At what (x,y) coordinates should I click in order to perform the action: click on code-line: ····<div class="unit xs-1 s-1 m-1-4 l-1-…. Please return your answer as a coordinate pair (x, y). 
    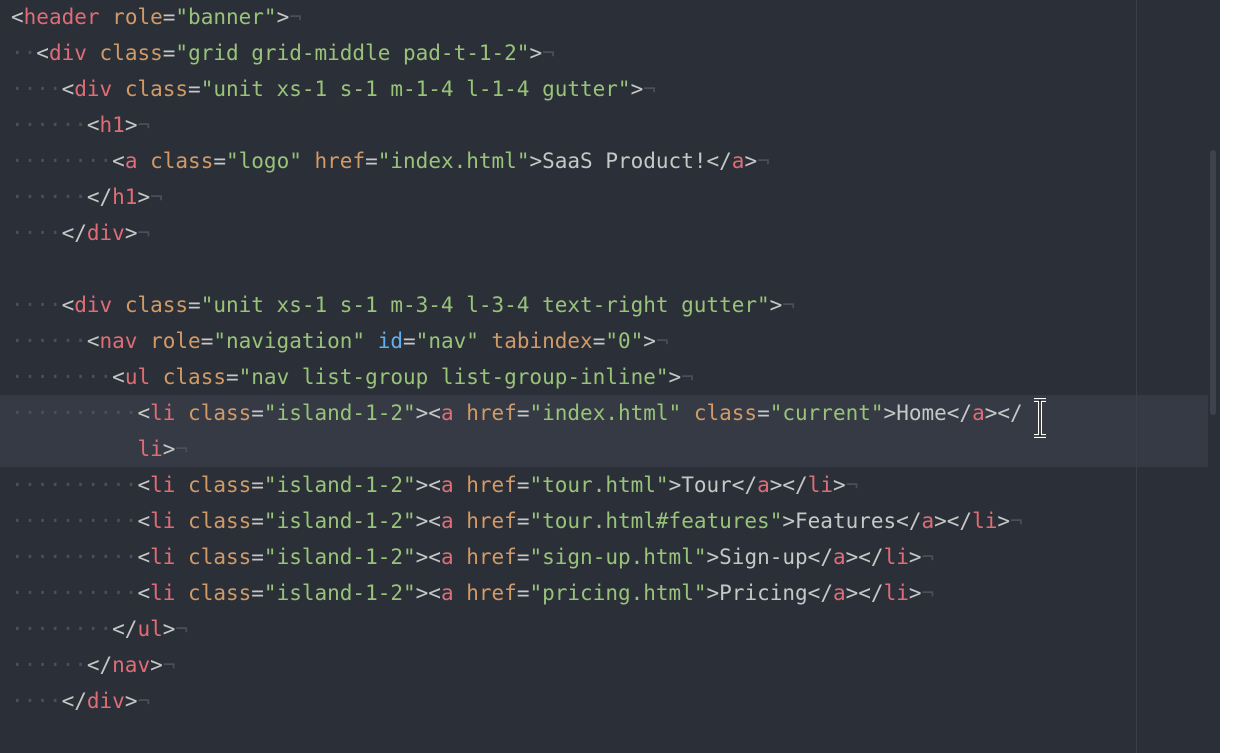
    Looking at the image, I should click on (333, 89).